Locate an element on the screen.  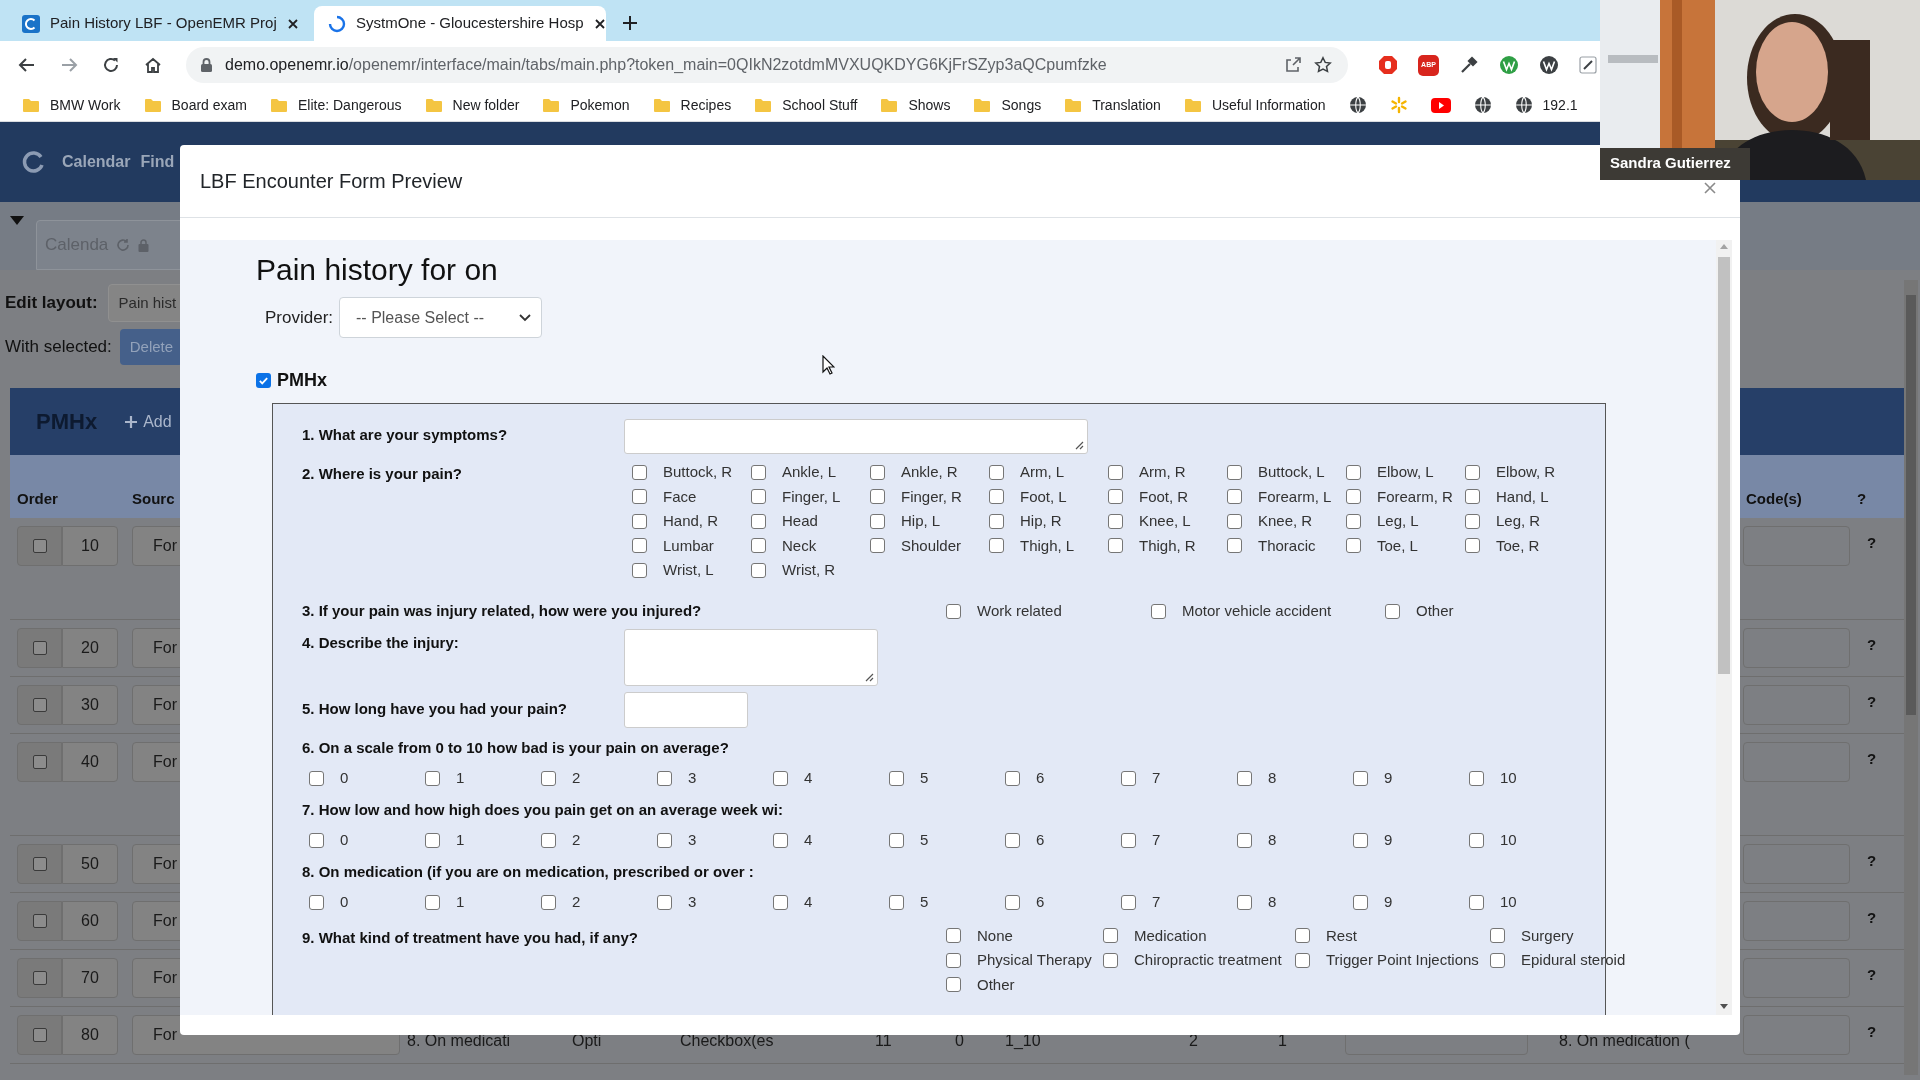
nav-link: Calendar is located at coordinates (96, 162).